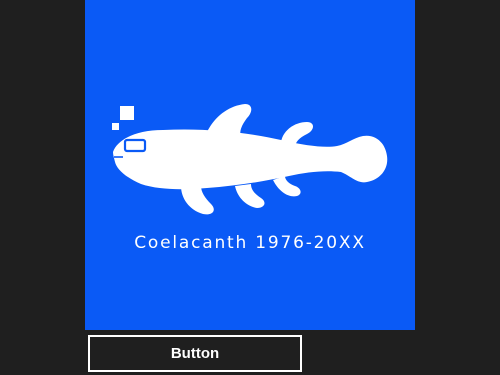 The image size is (500, 375). What do you see at coordinates (127, 113) in the screenshot?
I see `pixel-square-large` at bounding box center [127, 113].